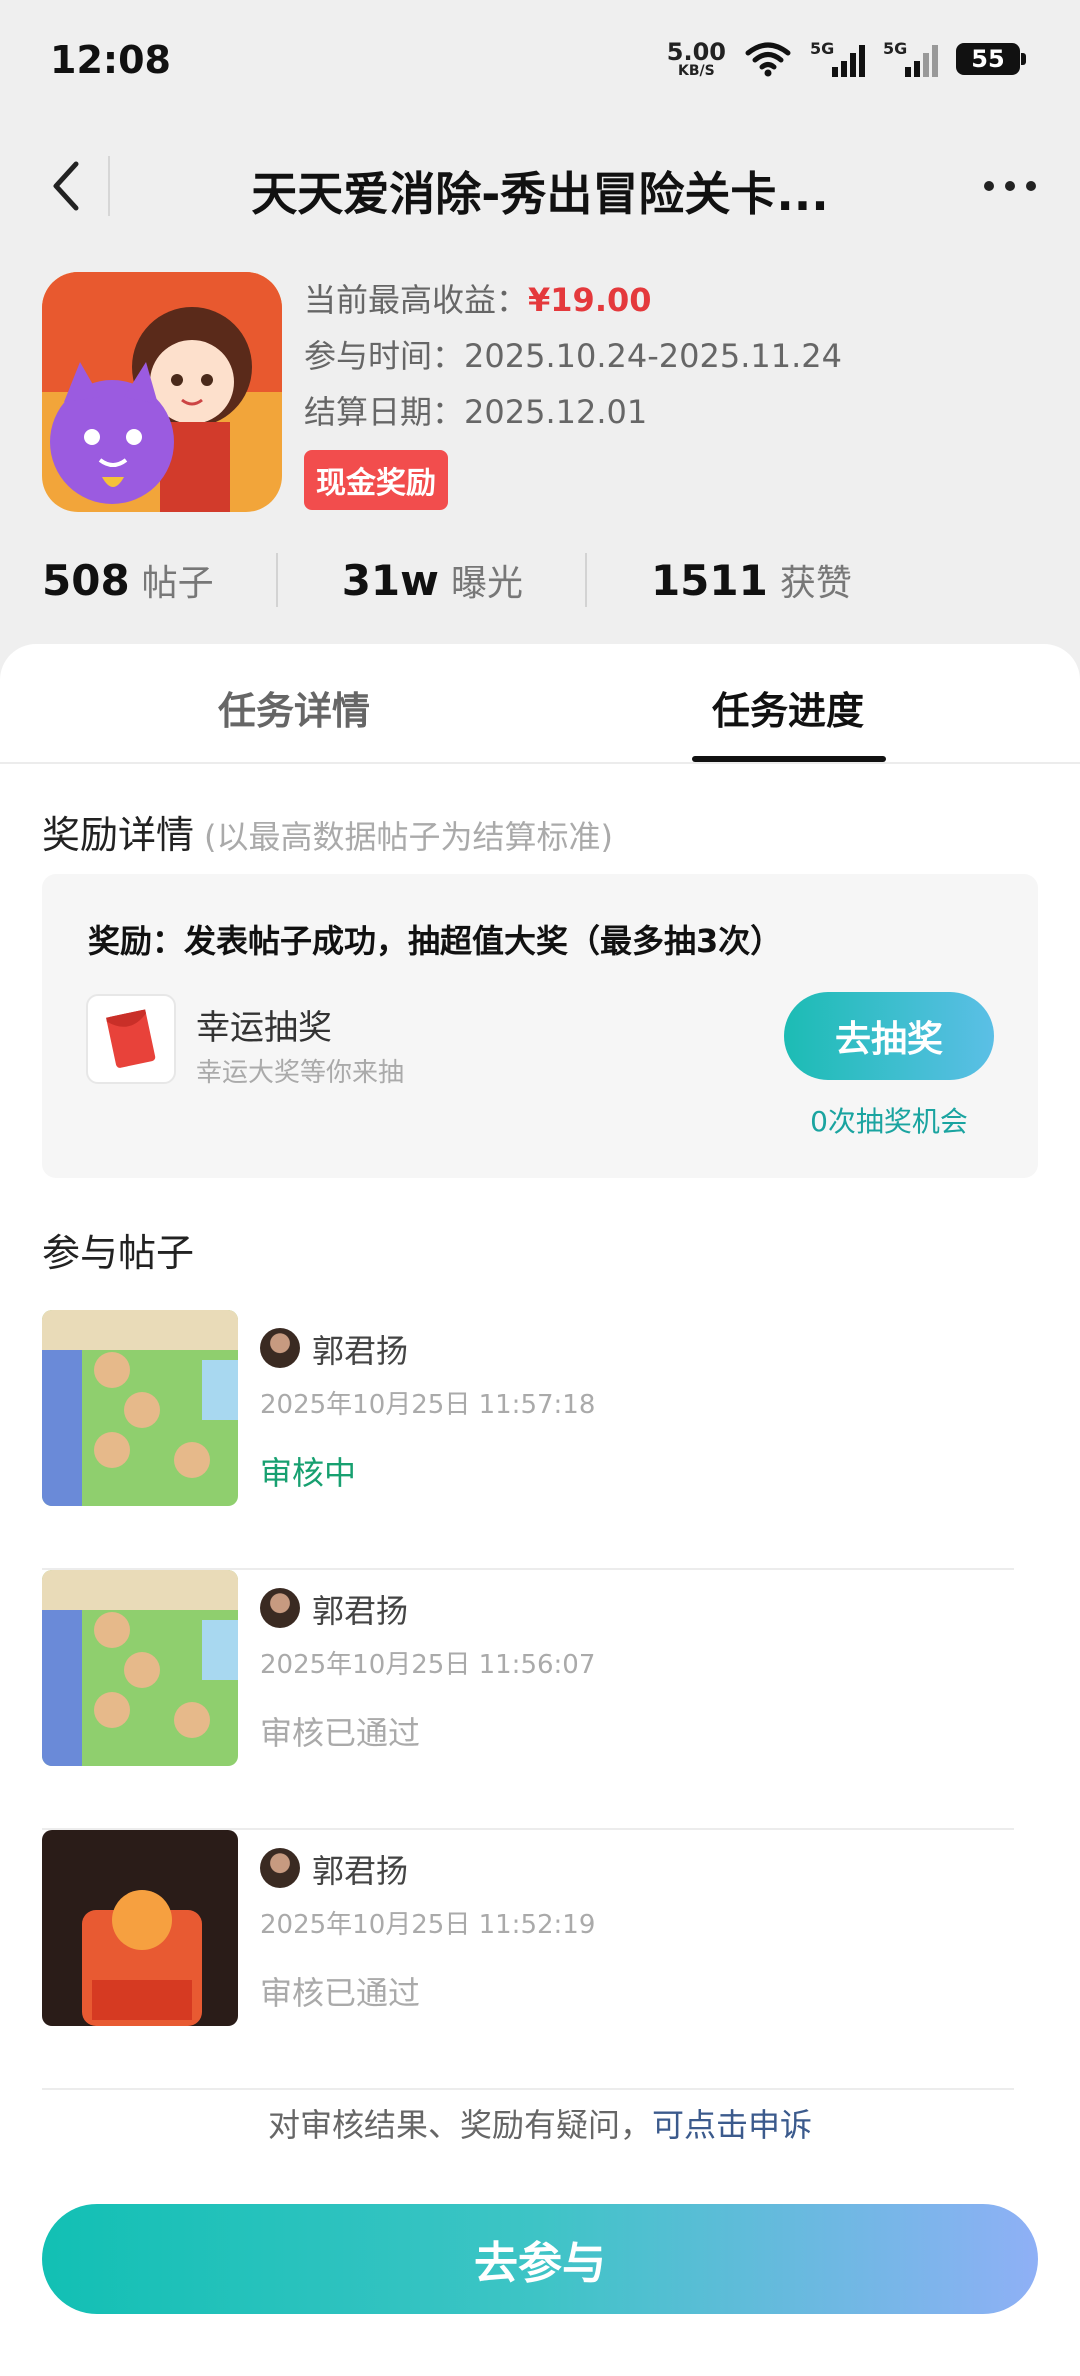  Describe the element at coordinates (540, 704) in the screenshot. I see `tab-bar: 任务详情 任务进度` at that location.